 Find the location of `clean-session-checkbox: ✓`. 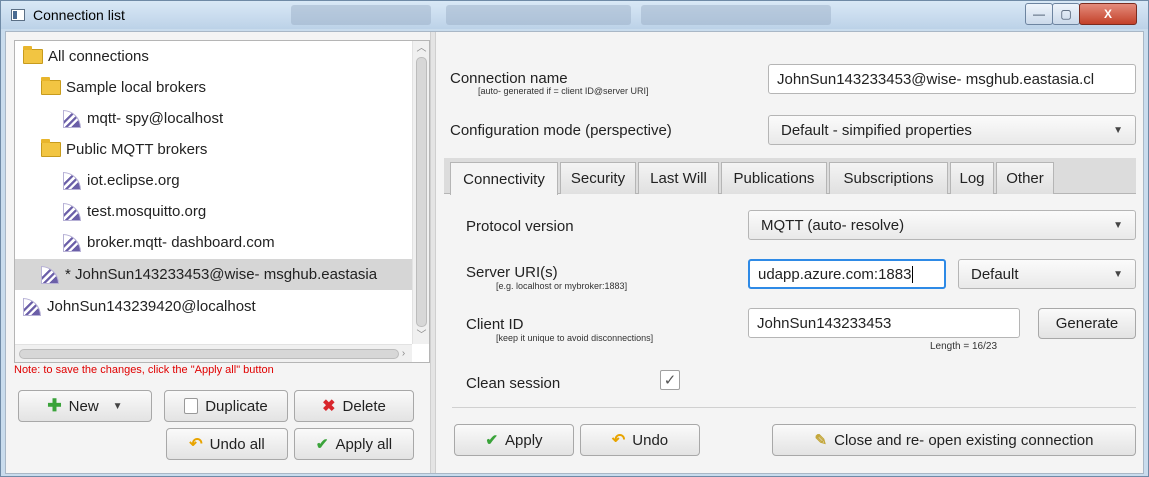

clean-session-checkbox: ✓ is located at coordinates (670, 380).